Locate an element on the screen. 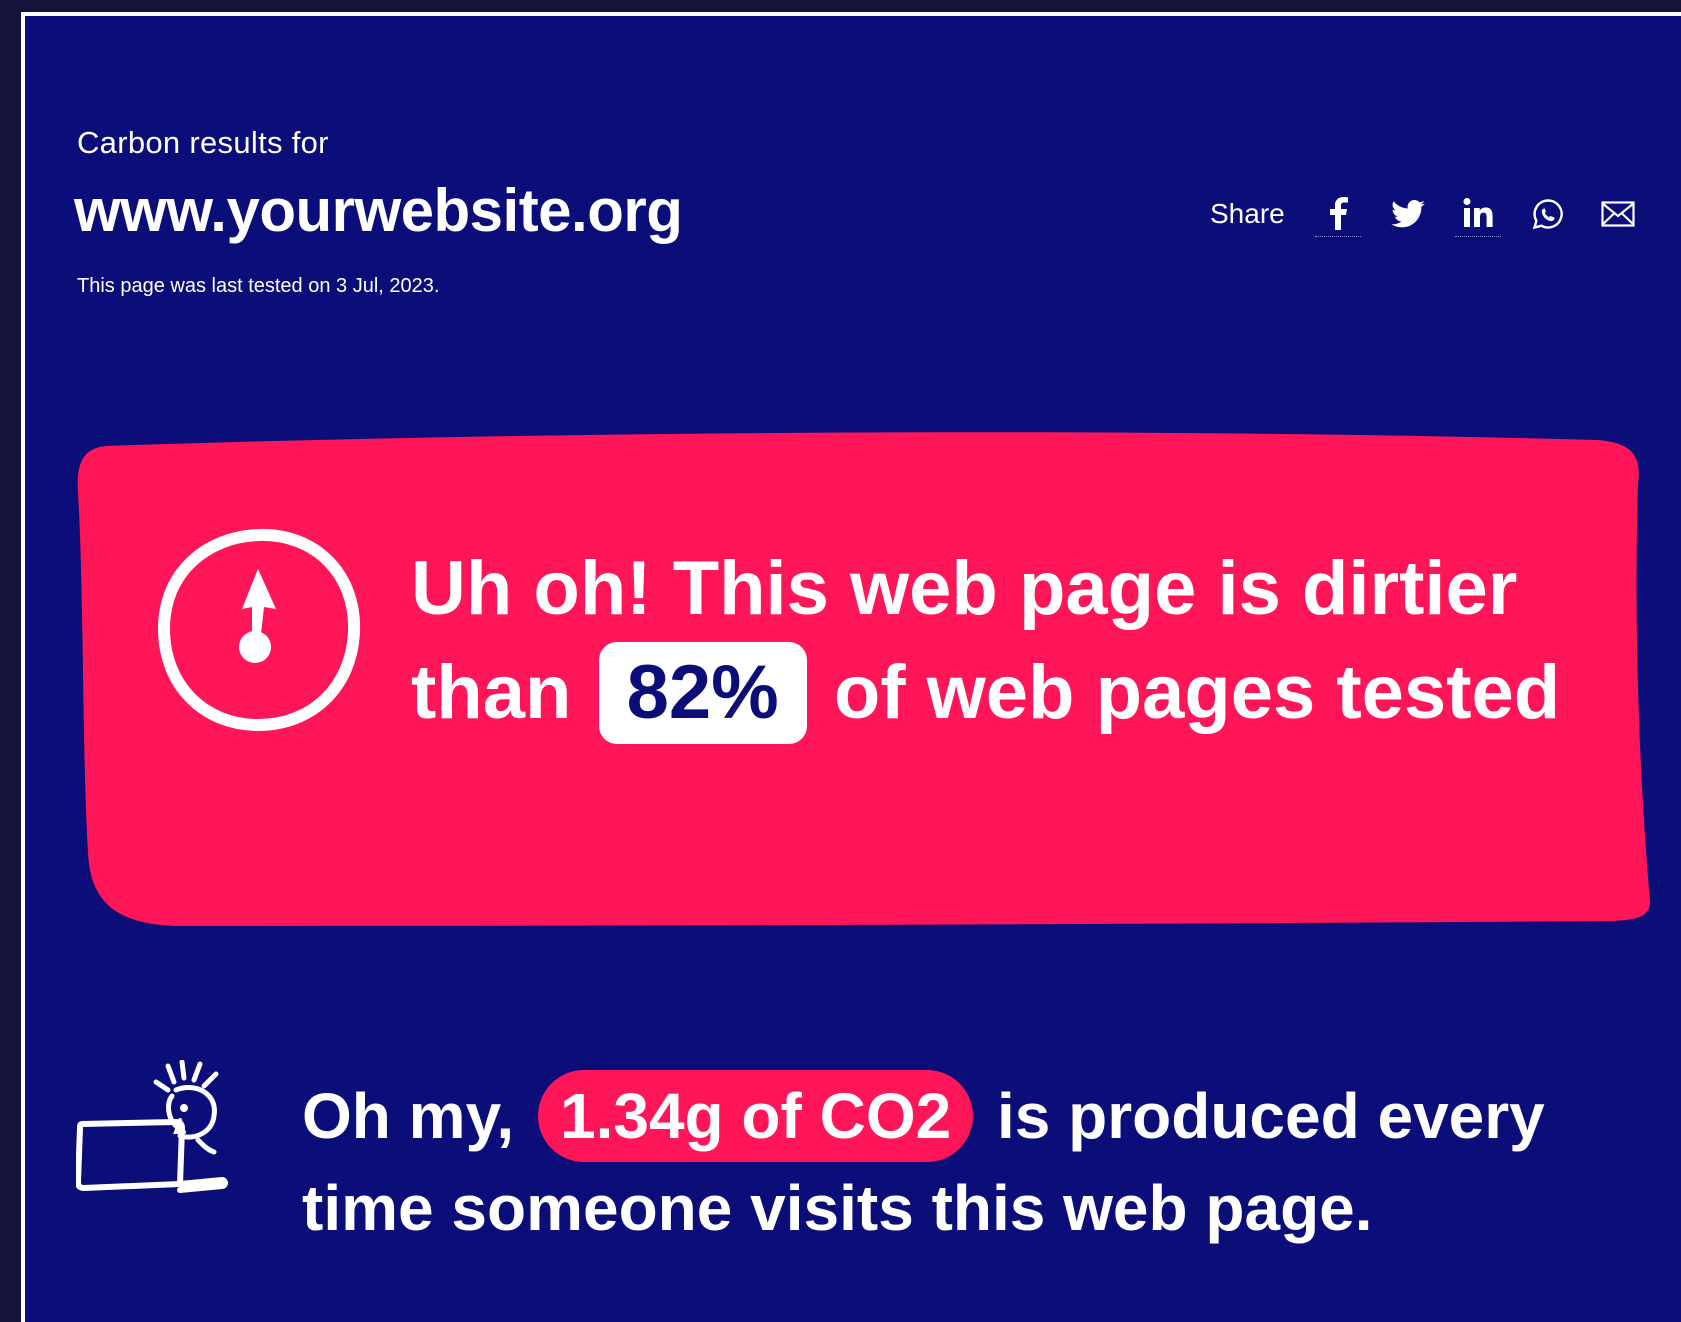  twitter-icon is located at coordinates (1407, 213).